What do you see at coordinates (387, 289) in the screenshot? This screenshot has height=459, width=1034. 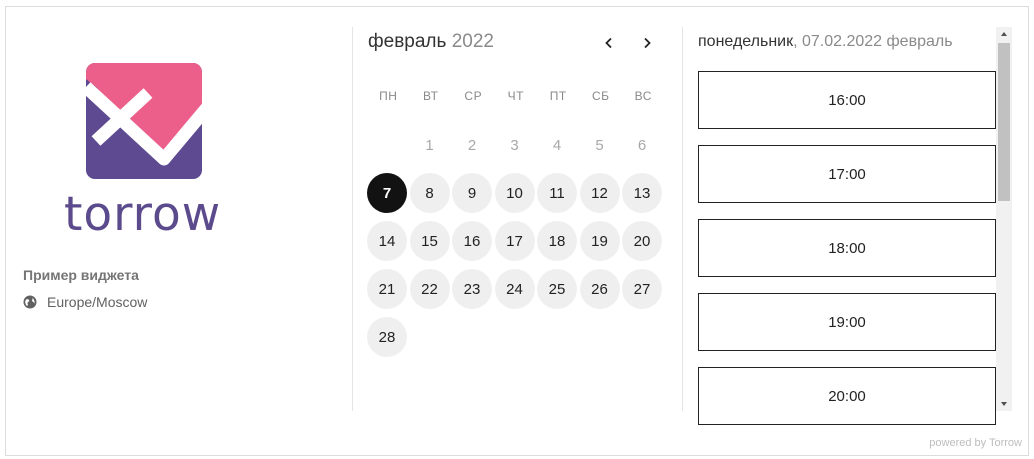 I see `calendar-day: 21` at bounding box center [387, 289].